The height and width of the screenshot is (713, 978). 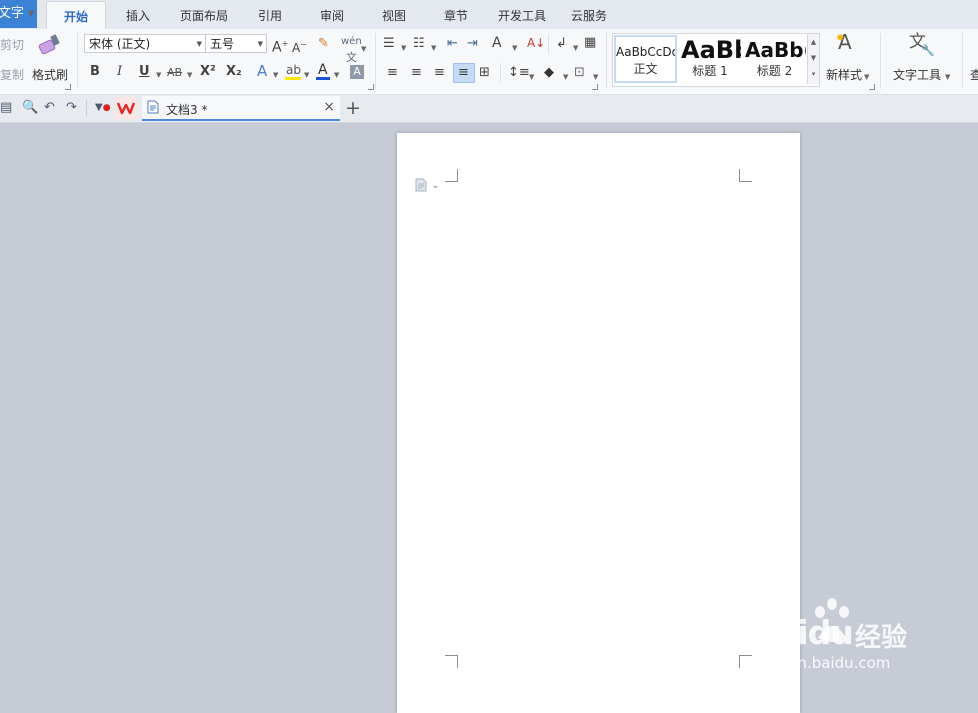 What do you see at coordinates (392, 73) in the screenshot?
I see `align-left-icon: ≡` at bounding box center [392, 73].